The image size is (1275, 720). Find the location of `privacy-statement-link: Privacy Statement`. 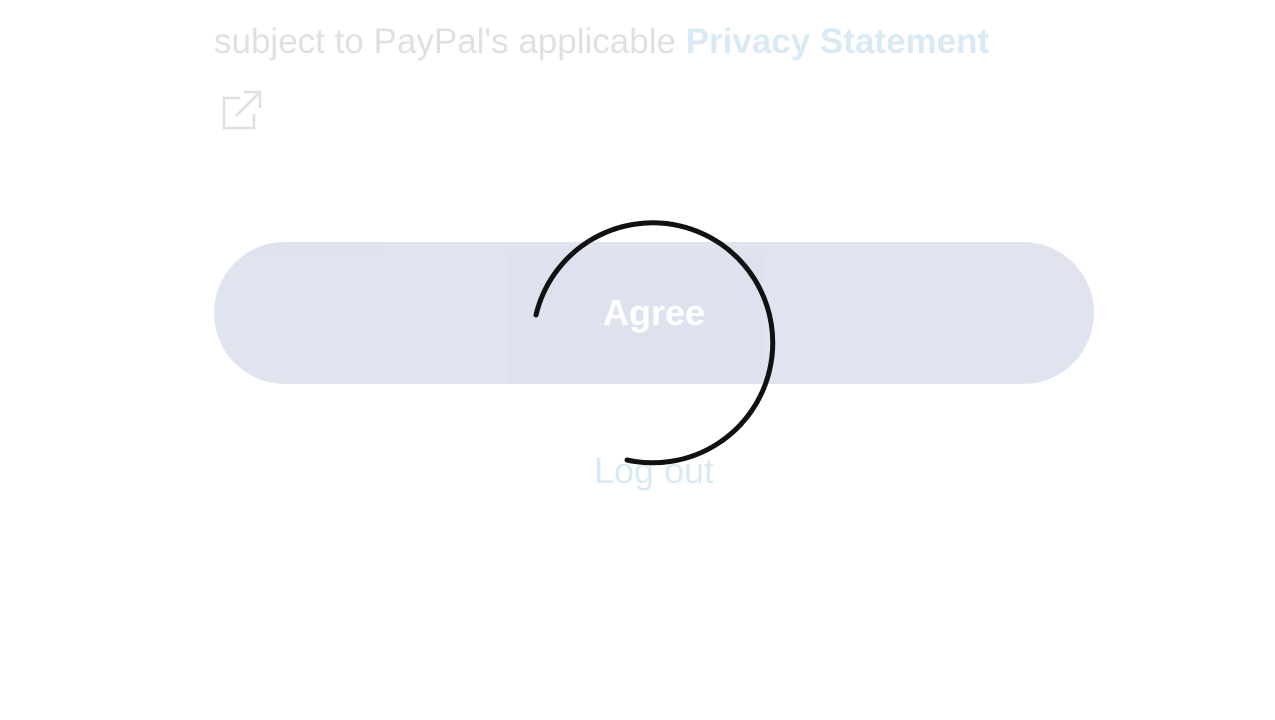

privacy-statement-link: Privacy Statement is located at coordinates (837, 41).